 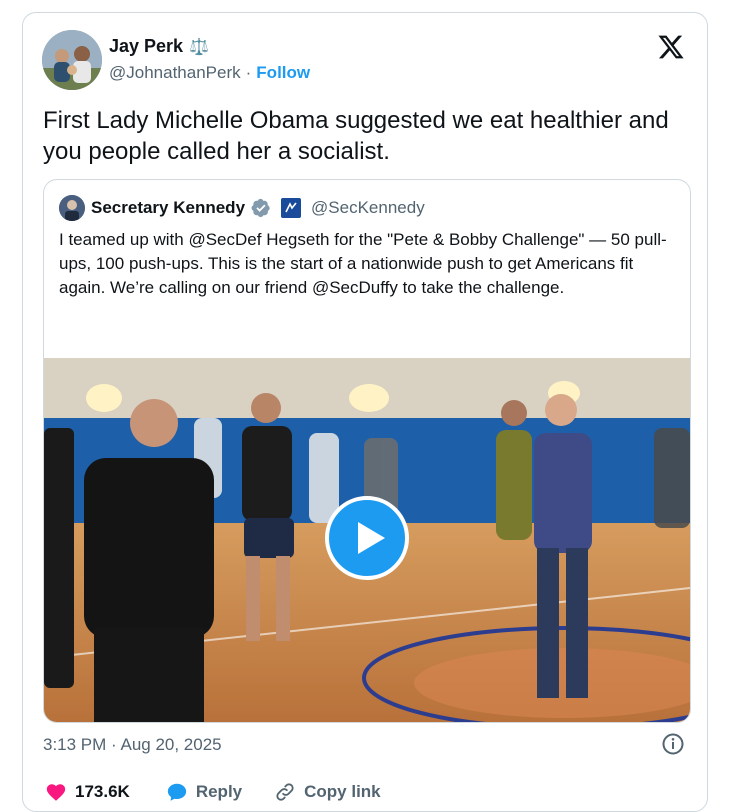 I want to click on quoted-author-handle: @SecKennedy, so click(x=368, y=208).